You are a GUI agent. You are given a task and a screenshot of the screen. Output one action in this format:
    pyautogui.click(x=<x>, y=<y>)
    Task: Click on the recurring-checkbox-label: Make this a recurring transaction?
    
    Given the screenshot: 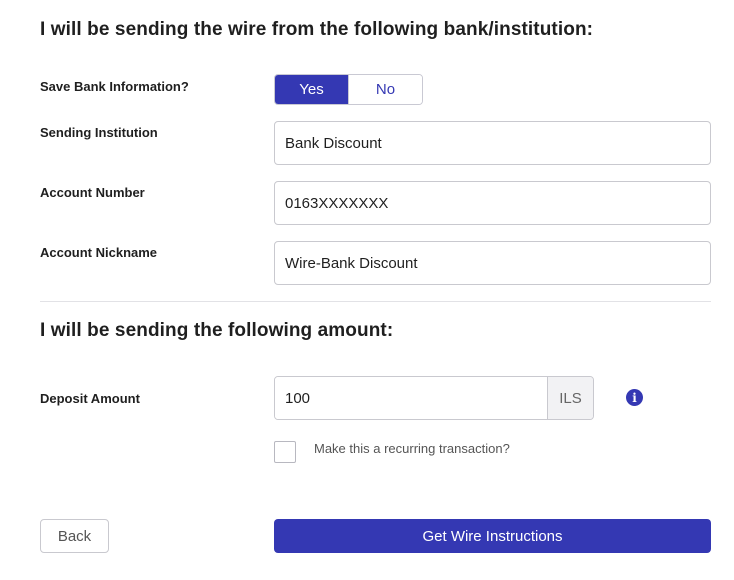 What is the action you would take?
    pyautogui.click(x=412, y=448)
    